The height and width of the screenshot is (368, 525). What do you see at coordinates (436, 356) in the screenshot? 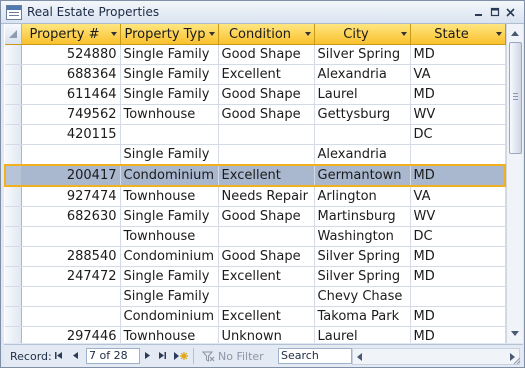
I see `horizontal-scrollbar` at bounding box center [436, 356].